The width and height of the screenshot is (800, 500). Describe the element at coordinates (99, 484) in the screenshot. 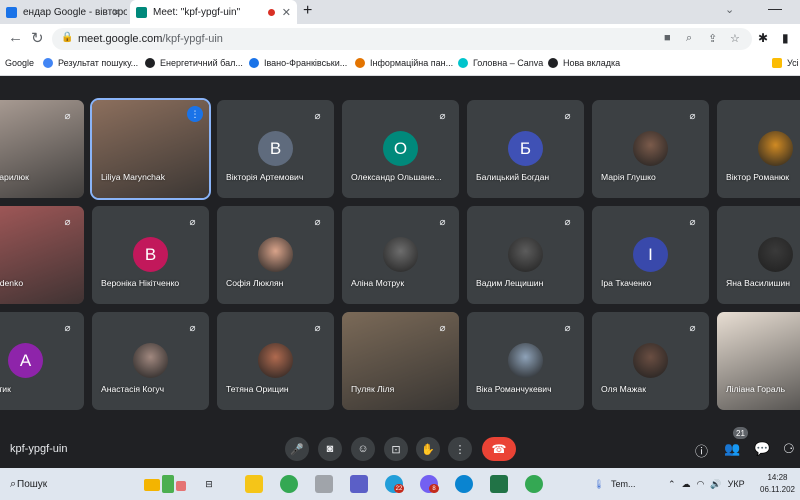

I see `taskbar-search: ⌕ Пошук` at that location.